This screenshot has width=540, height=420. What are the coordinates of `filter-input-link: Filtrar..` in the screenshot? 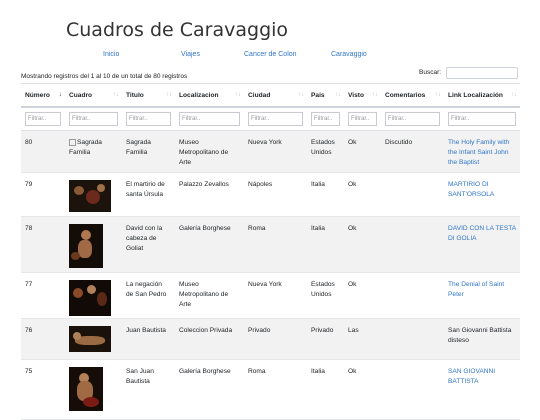 It's located at (482, 119).